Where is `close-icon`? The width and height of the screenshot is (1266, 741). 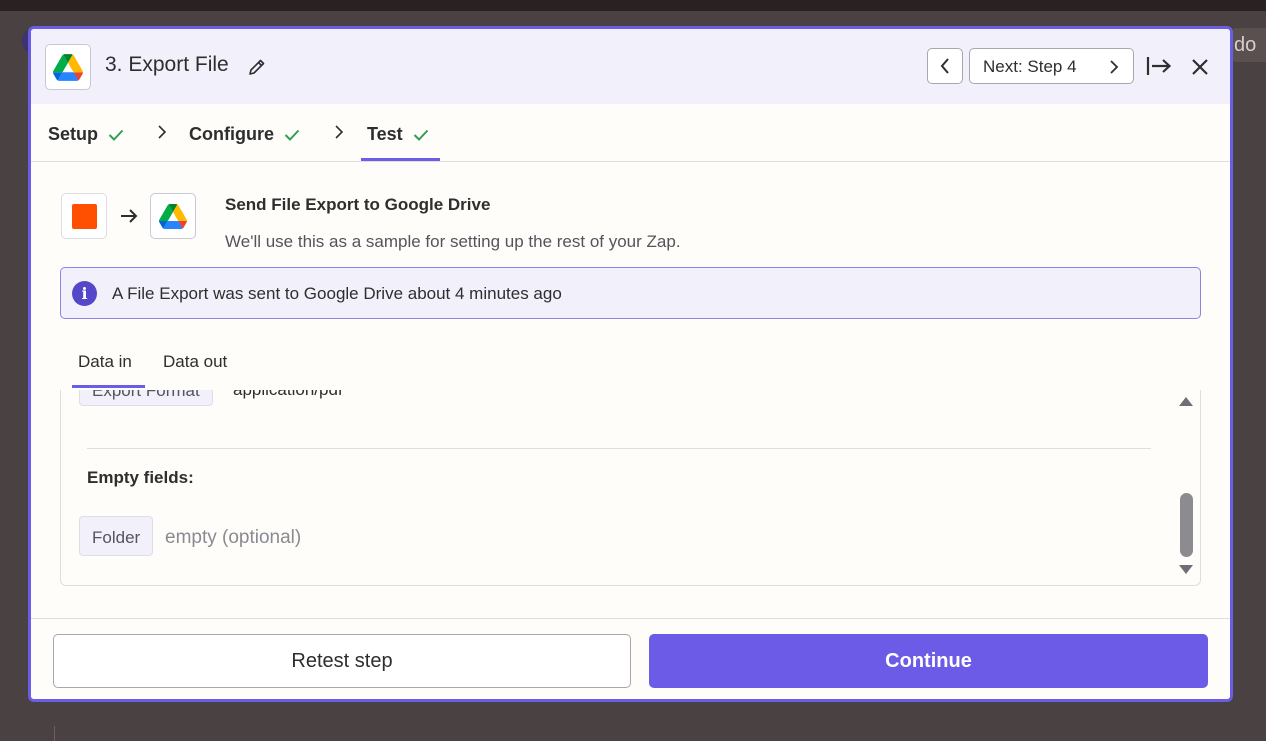 close-icon is located at coordinates (1200, 67).